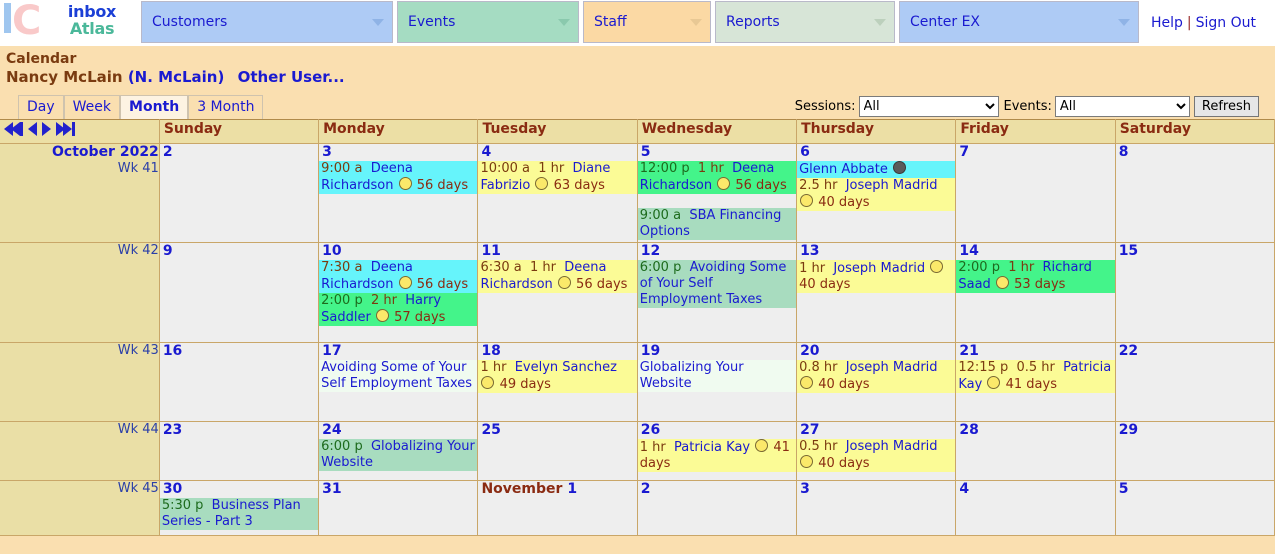  Describe the element at coordinates (557, 292) in the screenshot. I see `calendar-day-cell: 11 6:30 a 1 hr Deena Richardson 56 days` at that location.